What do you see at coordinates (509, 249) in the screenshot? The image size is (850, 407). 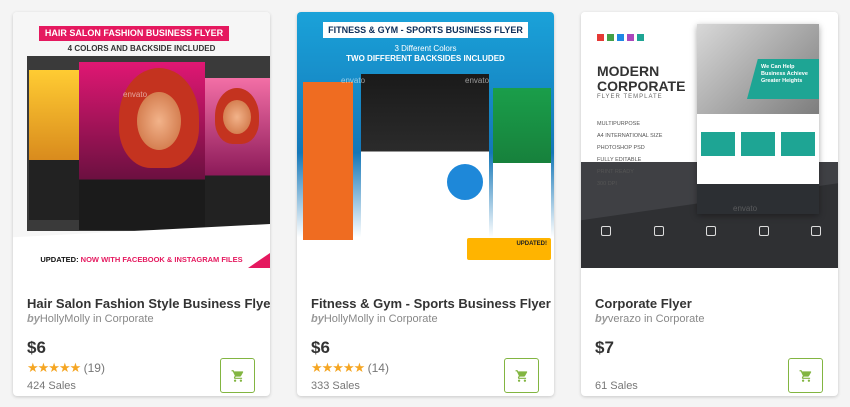 I see `updated-badge: UPDATED!` at bounding box center [509, 249].